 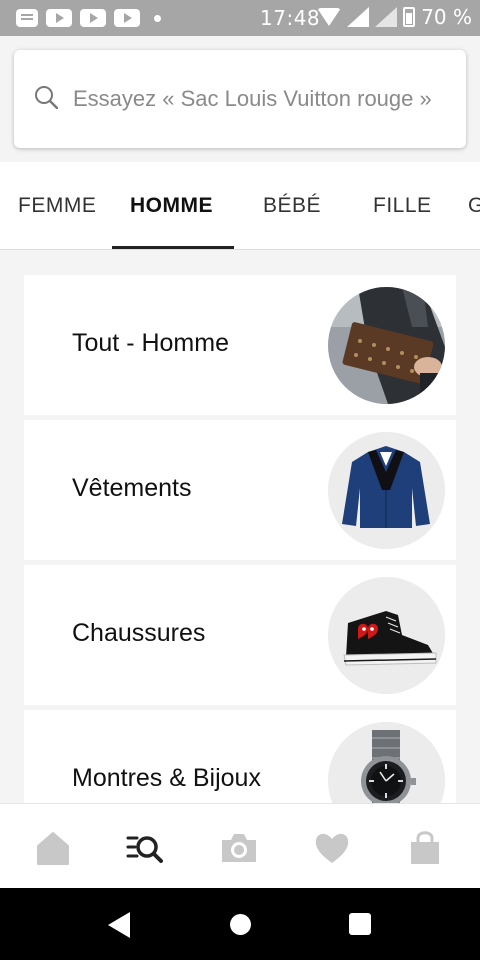 What do you see at coordinates (173, 247) in the screenshot?
I see `active-tab-indicator` at bounding box center [173, 247].